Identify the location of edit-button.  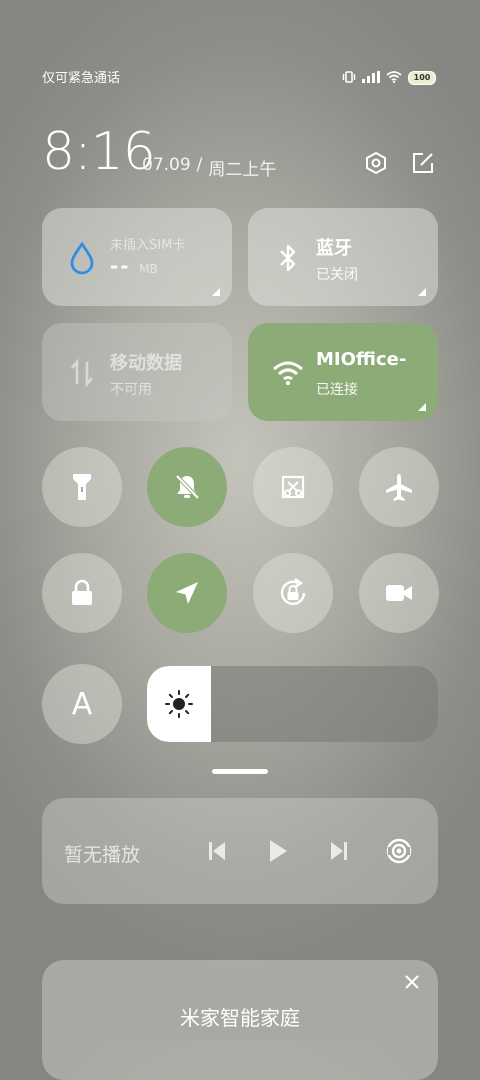
(423, 163).